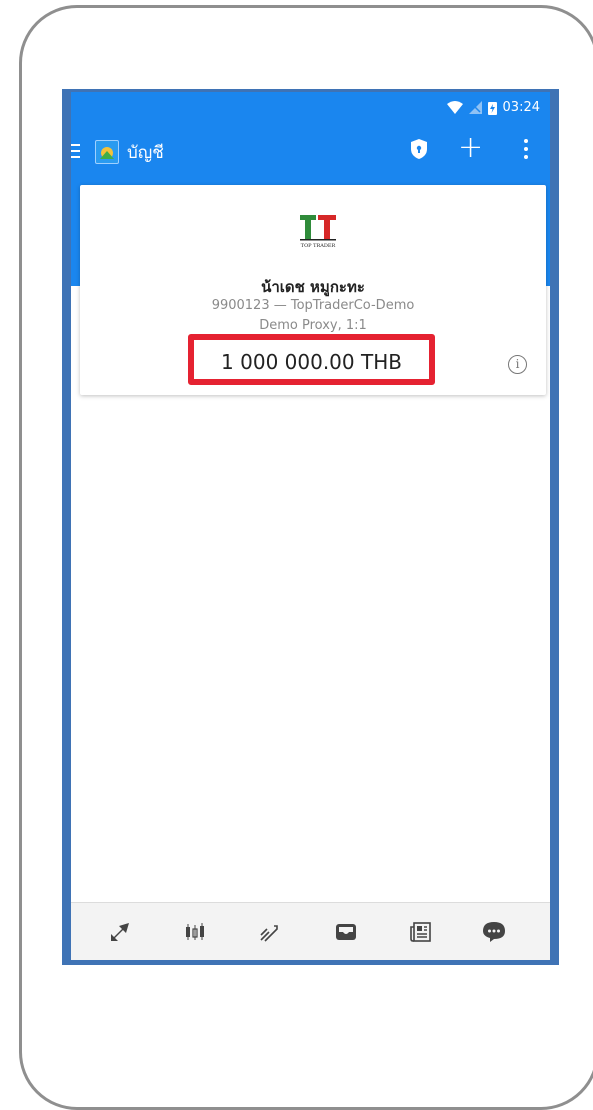 This screenshot has width=593, height=1110. I want to click on news-icon, so click(421, 932).